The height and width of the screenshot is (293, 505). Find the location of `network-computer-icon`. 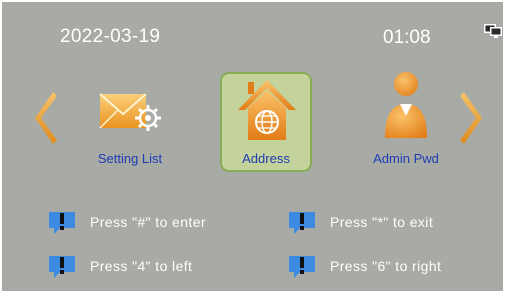

network-computer-icon is located at coordinates (493, 31).